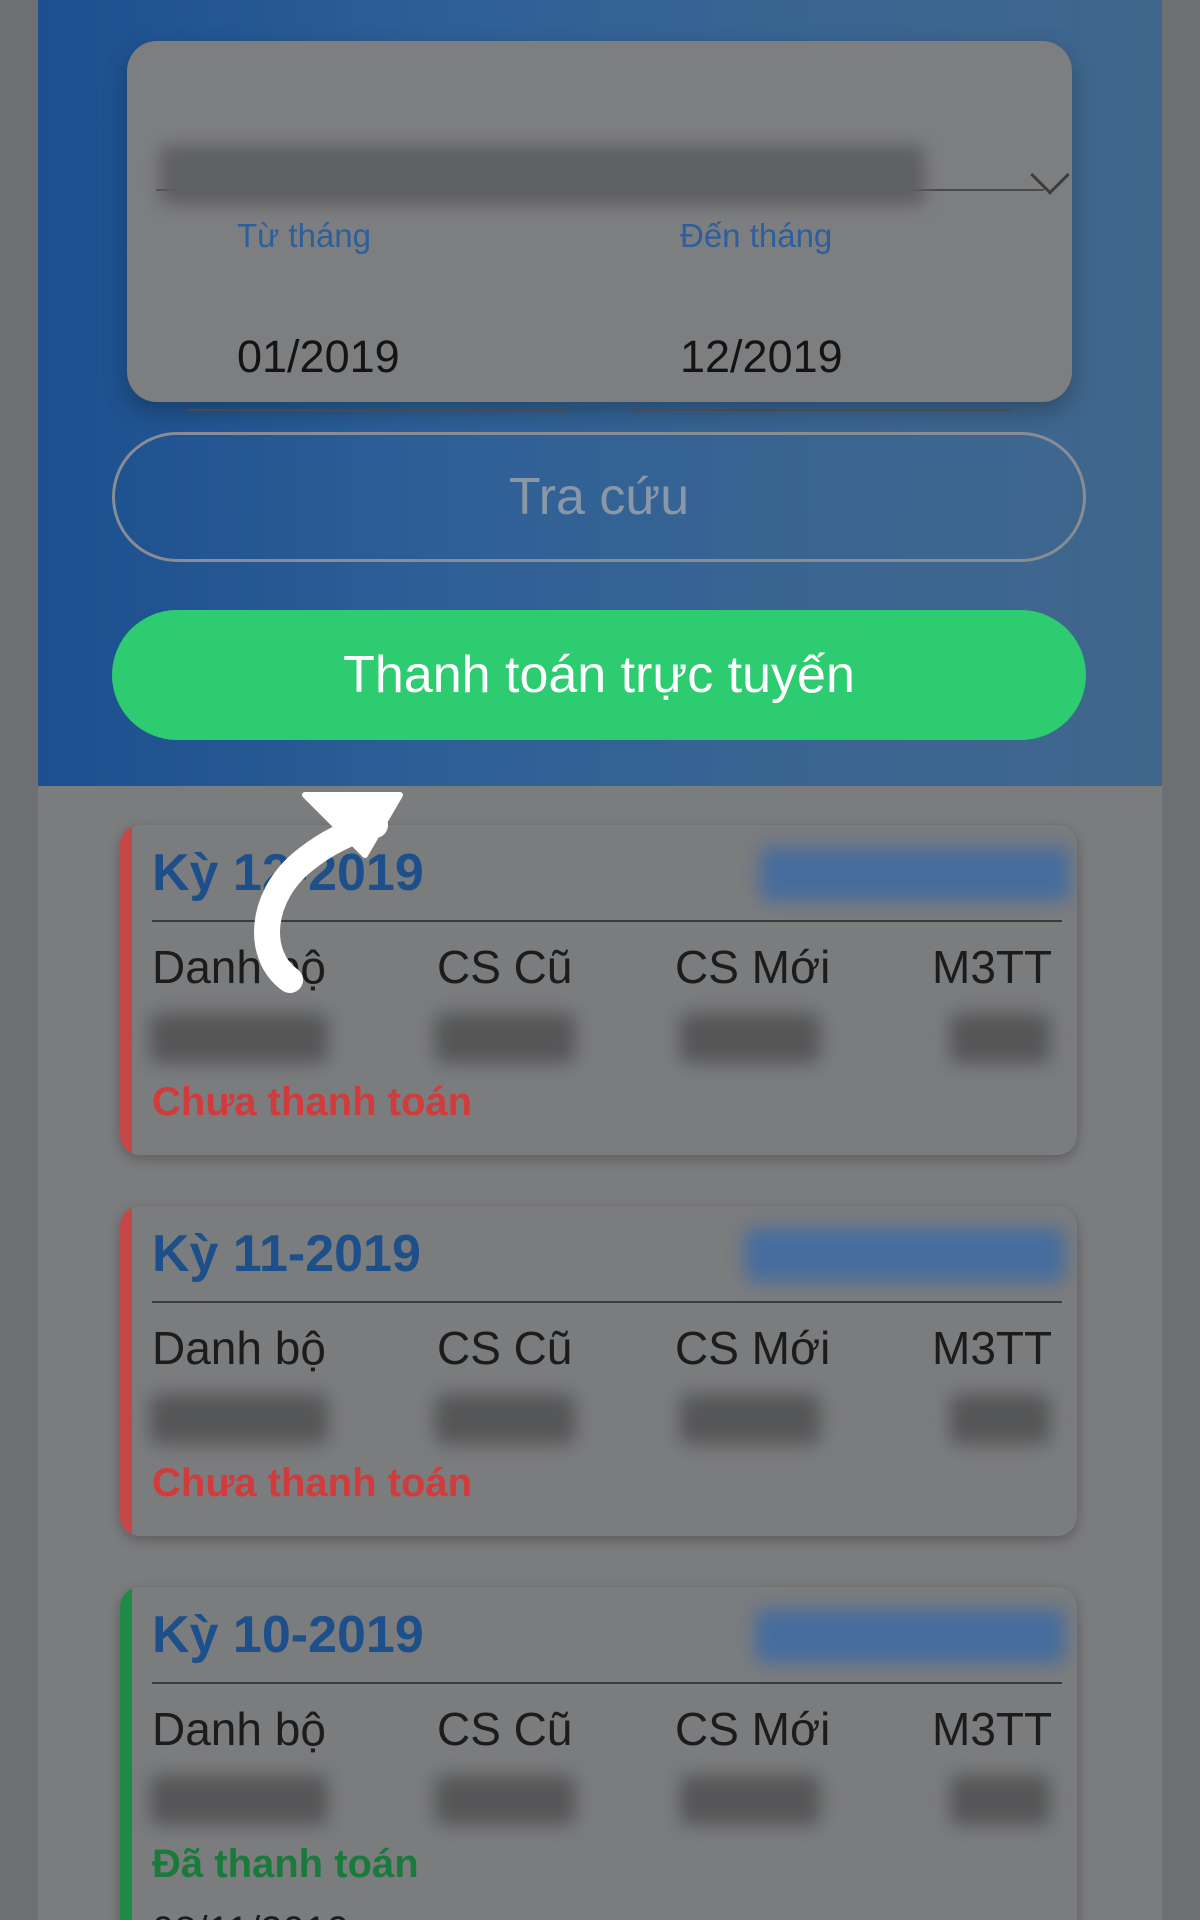 Image resolution: width=1200 pixels, height=1920 pixels. Describe the element at coordinates (599, 497) in the screenshot. I see `search-button: Tra cứu` at that location.